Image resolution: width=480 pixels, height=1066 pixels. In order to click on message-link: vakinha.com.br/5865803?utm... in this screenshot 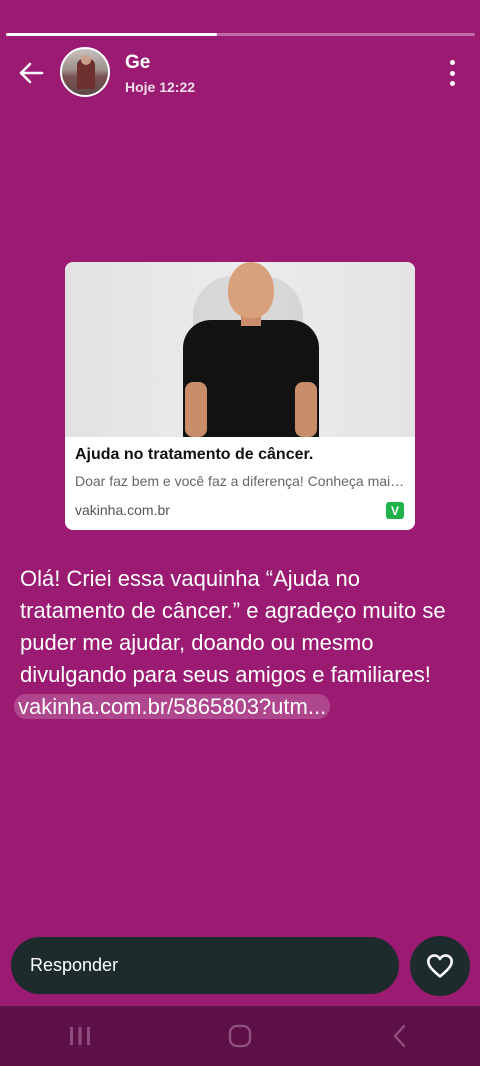, I will do `click(172, 706)`.